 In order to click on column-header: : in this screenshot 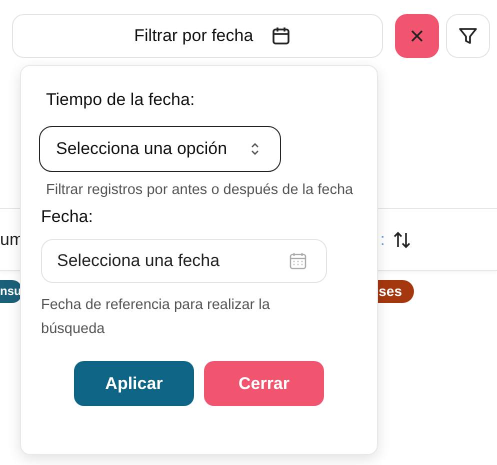, I will do `click(382, 240)`.